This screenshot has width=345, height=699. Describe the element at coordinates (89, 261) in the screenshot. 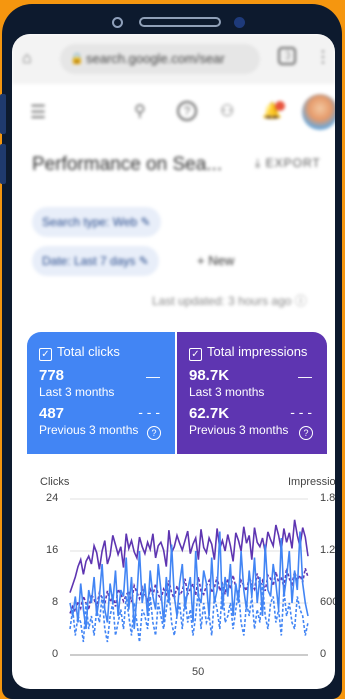

I see `filter-chip-label: Date: Last 7 days` at that location.